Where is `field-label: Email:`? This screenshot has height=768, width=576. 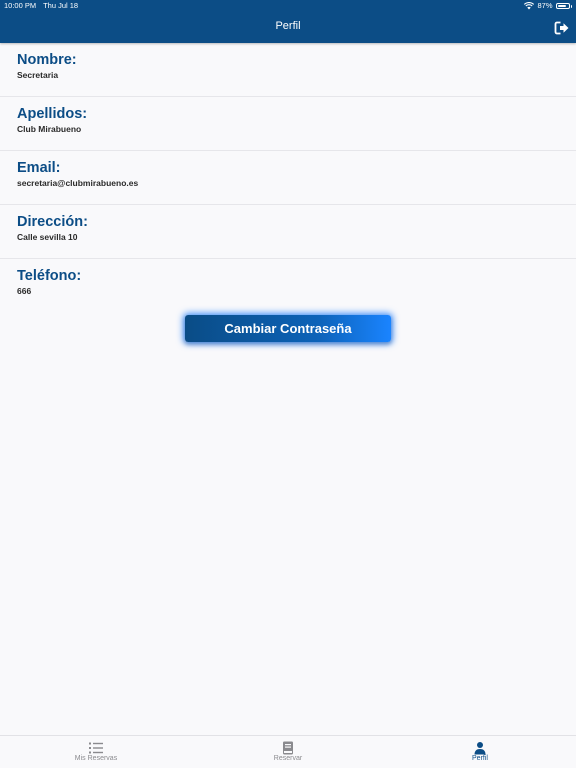
field-label: Email: is located at coordinates (39, 168).